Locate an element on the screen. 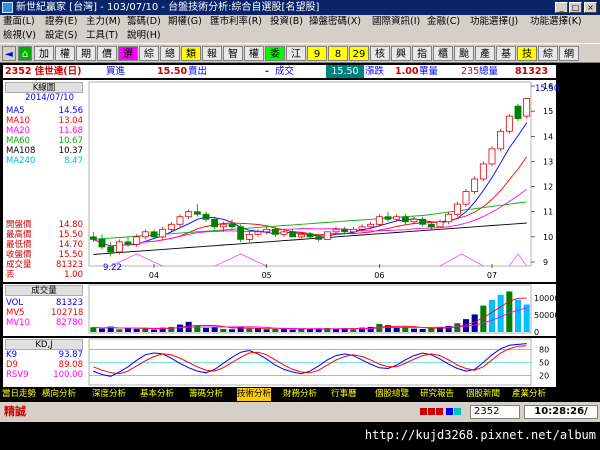 This screenshot has height=450, width=600. legend-label: MA108 is located at coordinates (21, 151).